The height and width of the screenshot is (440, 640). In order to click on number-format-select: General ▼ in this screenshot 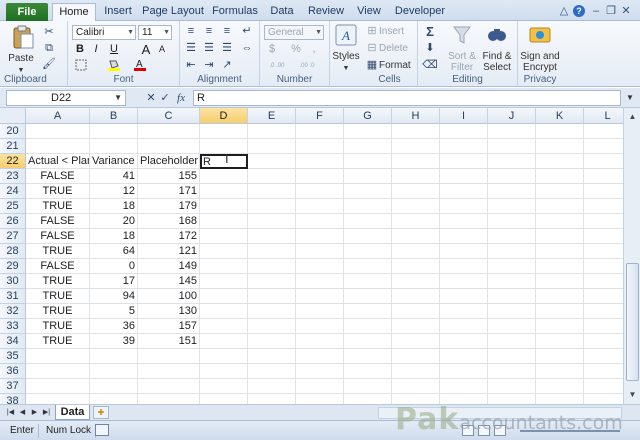, I will do `click(294, 32)`.